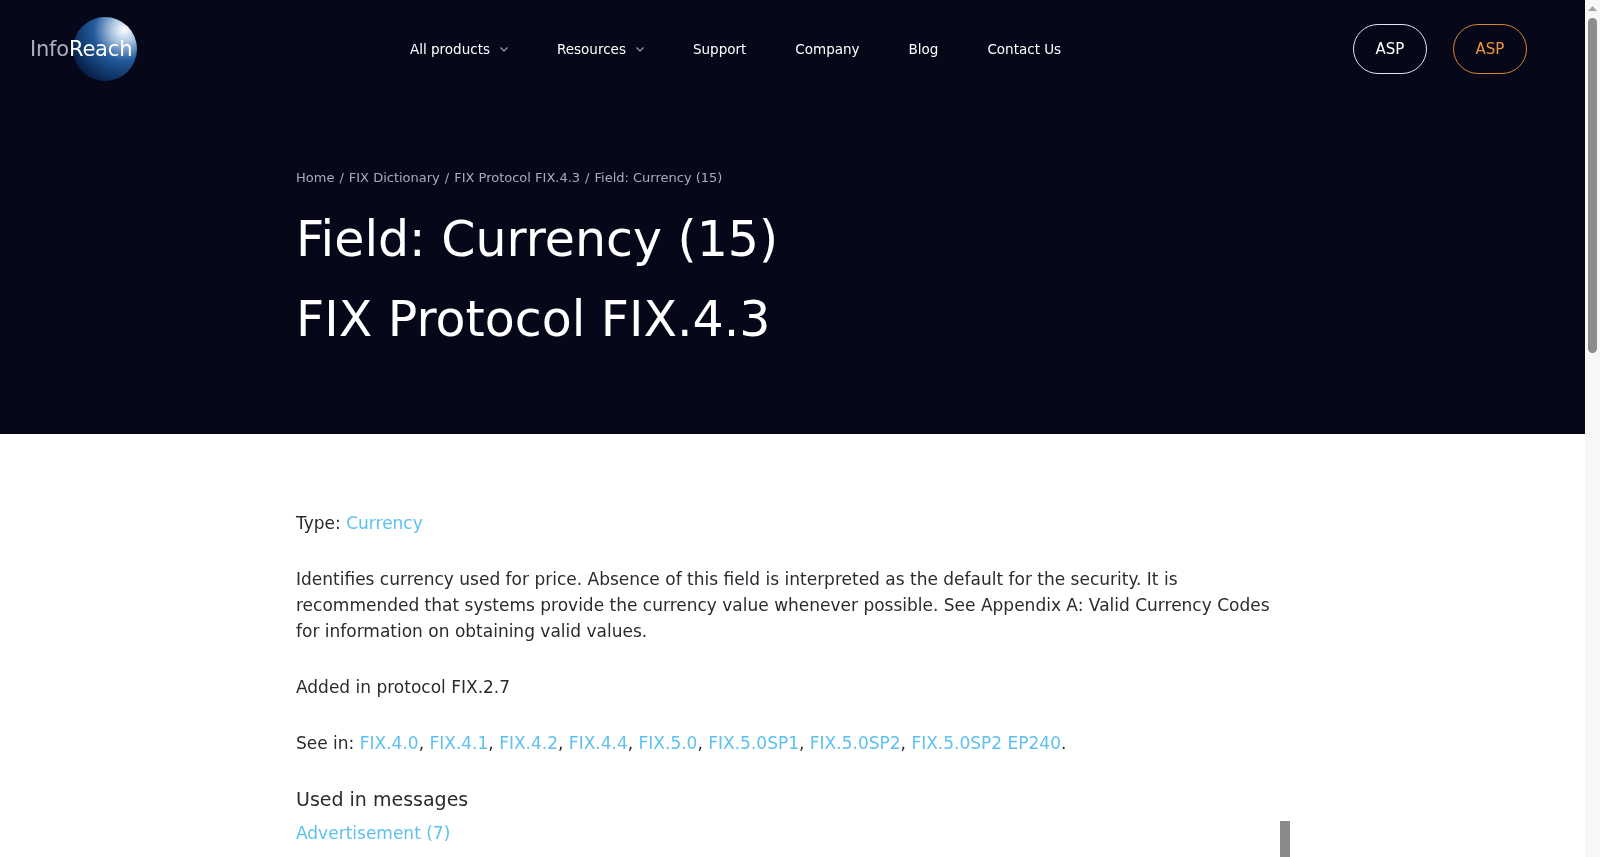 This screenshot has height=857, width=1600. Describe the element at coordinates (682, 743) in the screenshot. I see `see-in-text: See in: FIX.4.0, FIX.4.1, FIX.4.2, FIX.4.4, FIX.5.0, FIX.5.0SP1, FIX.5.0SP2, FIX.5.0SP2 EP240.` at that location.